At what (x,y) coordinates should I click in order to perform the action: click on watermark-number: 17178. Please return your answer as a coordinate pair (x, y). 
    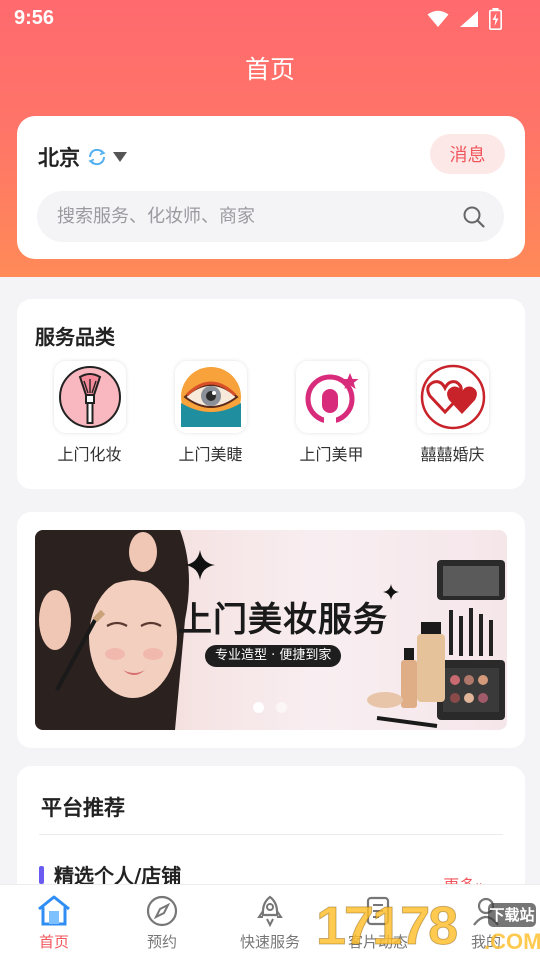
    Looking at the image, I should click on (386, 926).